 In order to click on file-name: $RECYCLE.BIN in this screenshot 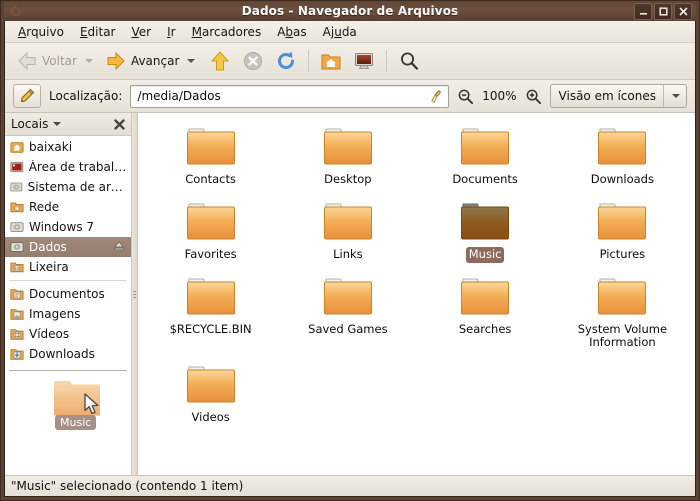, I will do `click(210, 328)`.